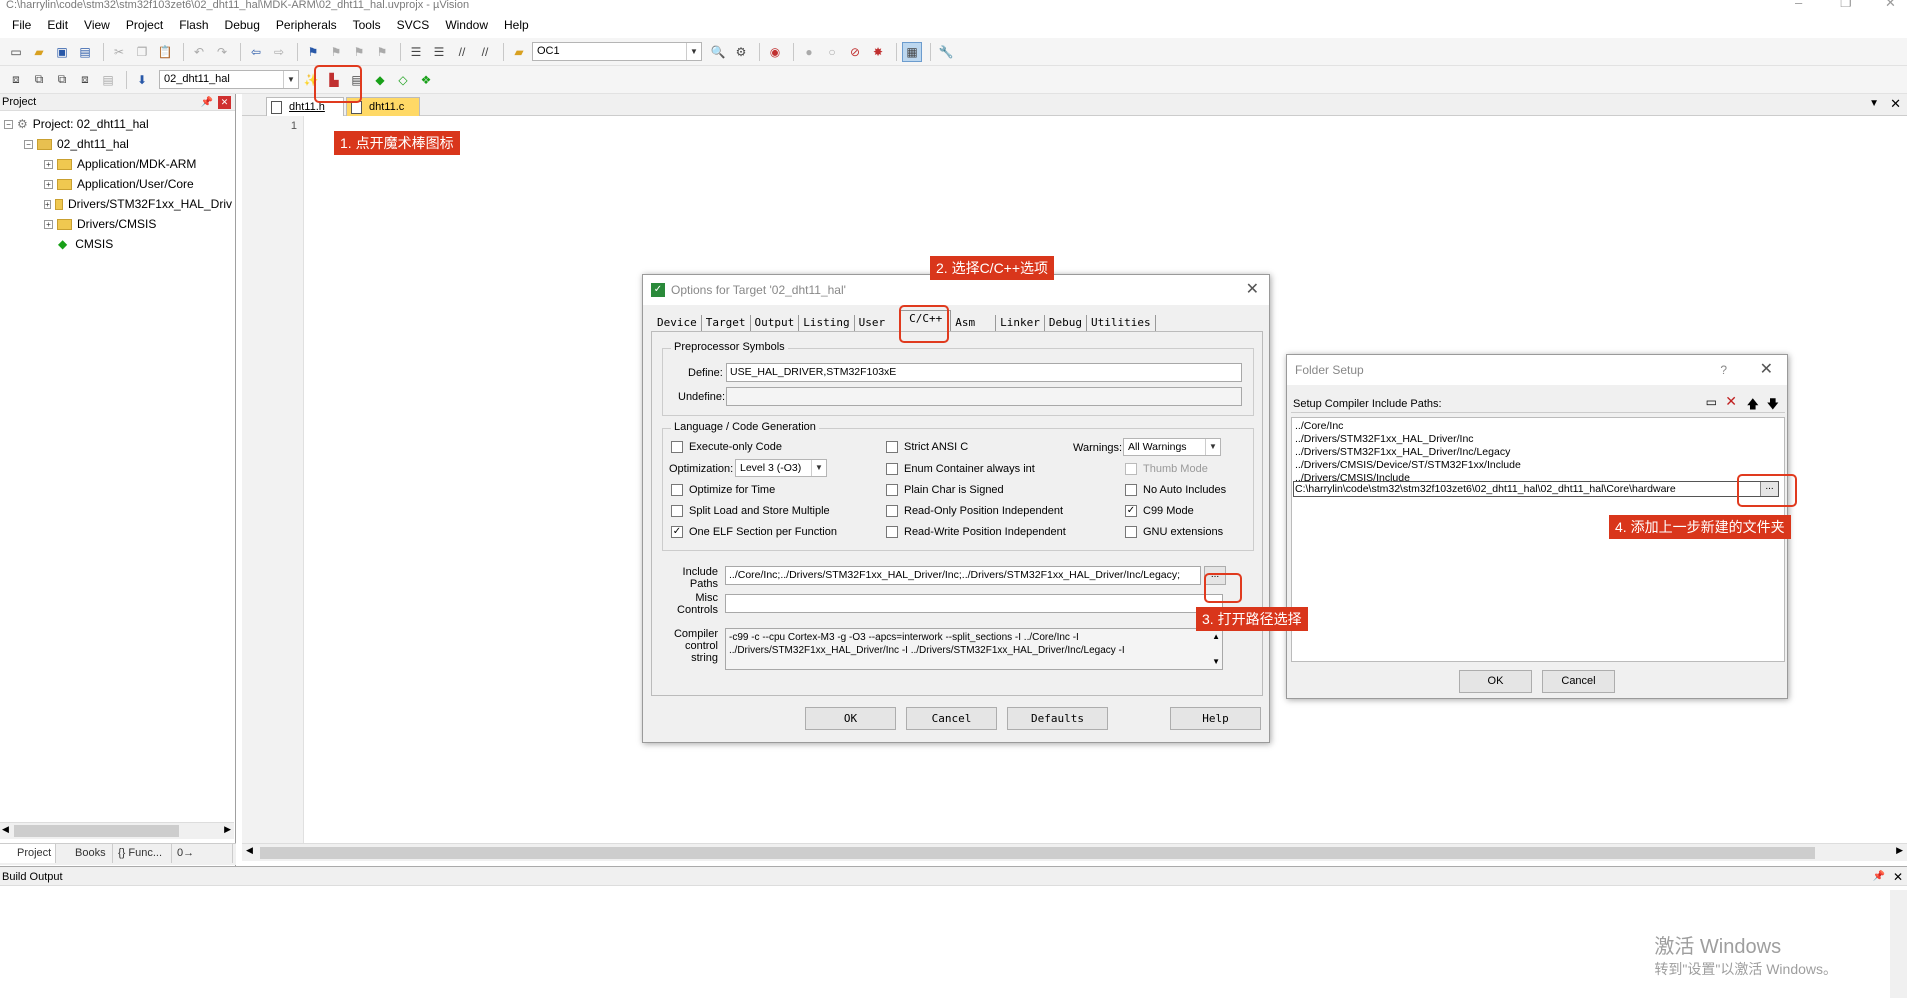 The width and height of the screenshot is (1907, 1003). I want to click on breakpoint-kill-icon: ✸, so click(878, 52).